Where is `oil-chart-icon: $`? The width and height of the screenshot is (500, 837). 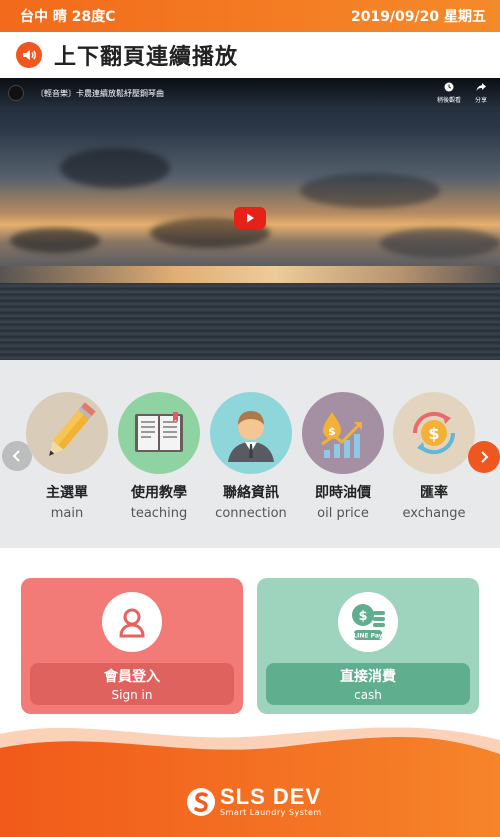
oil-chart-icon: $ is located at coordinates (341, 435).